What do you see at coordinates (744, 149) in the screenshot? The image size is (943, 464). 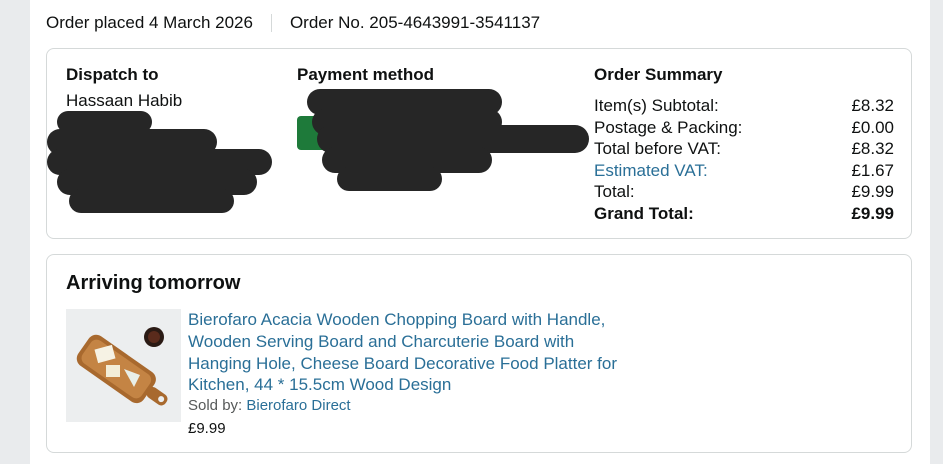 I see `summary-row-total-before-vat: Total before VAT: £8.32` at bounding box center [744, 149].